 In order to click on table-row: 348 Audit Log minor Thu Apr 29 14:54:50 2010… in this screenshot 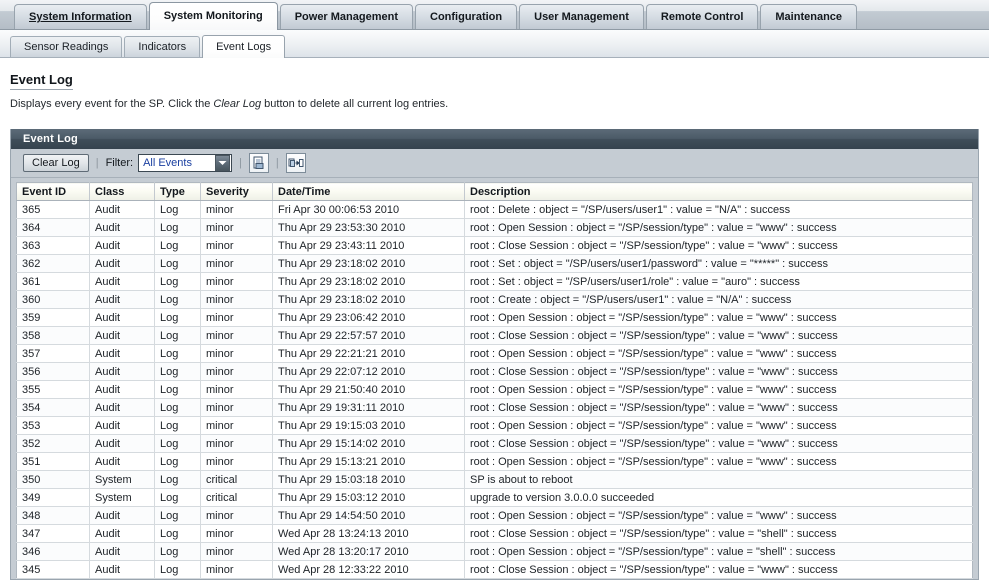, I will do `click(494, 515)`.